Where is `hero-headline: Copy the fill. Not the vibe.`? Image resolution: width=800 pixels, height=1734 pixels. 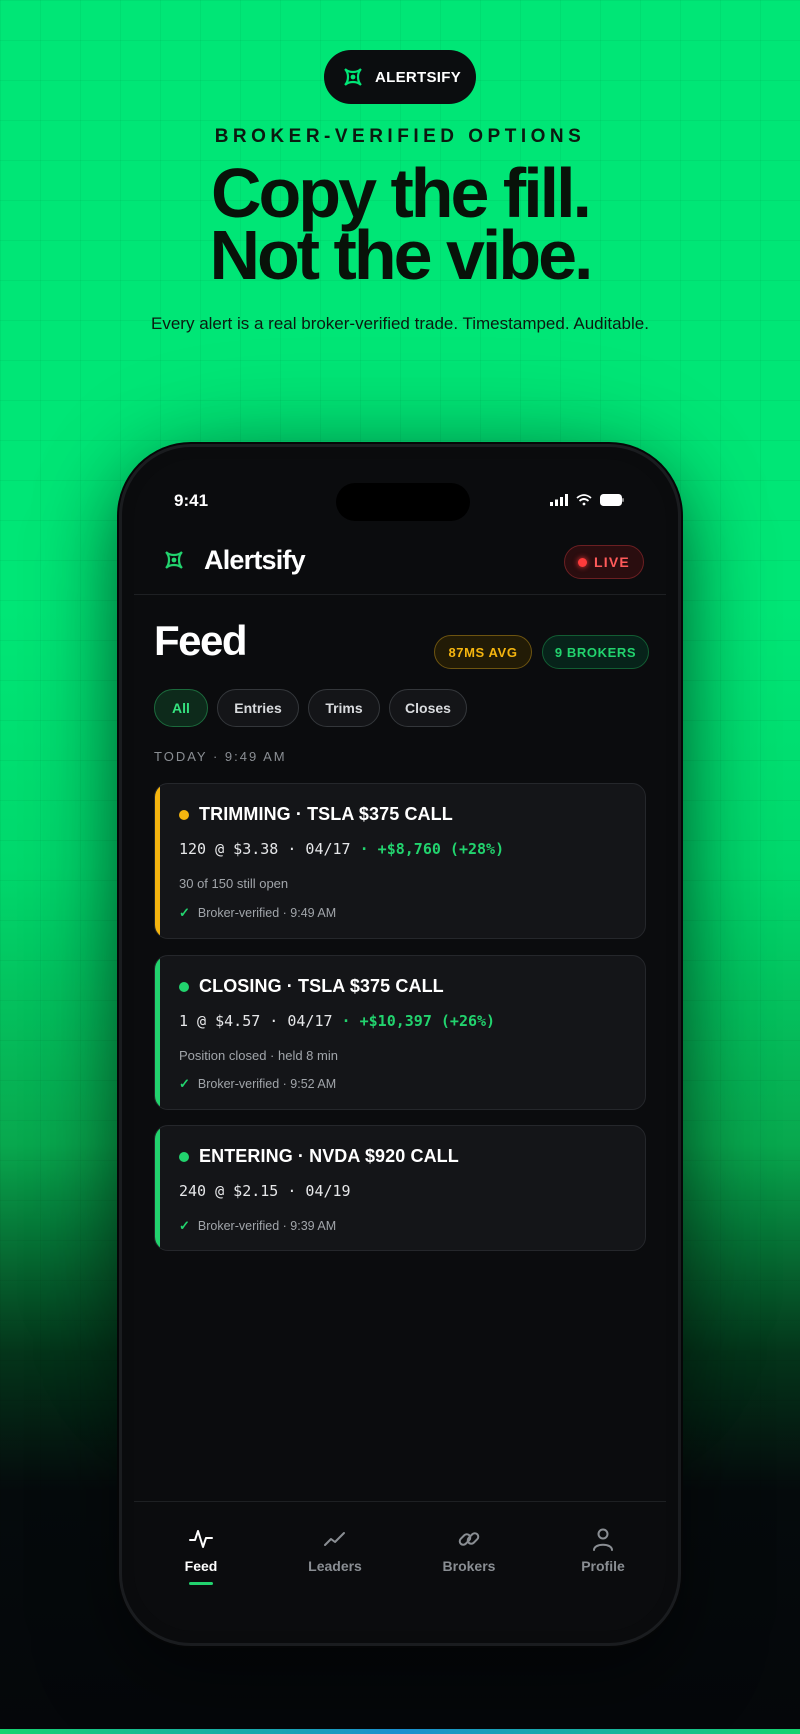
hero-headline: Copy the fill. Not the vibe. is located at coordinates (400, 224).